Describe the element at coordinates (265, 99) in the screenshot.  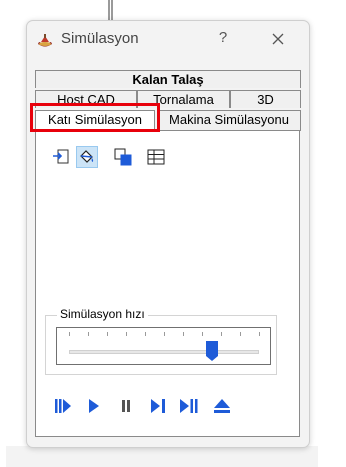
I see `tab-3d: 3D` at that location.